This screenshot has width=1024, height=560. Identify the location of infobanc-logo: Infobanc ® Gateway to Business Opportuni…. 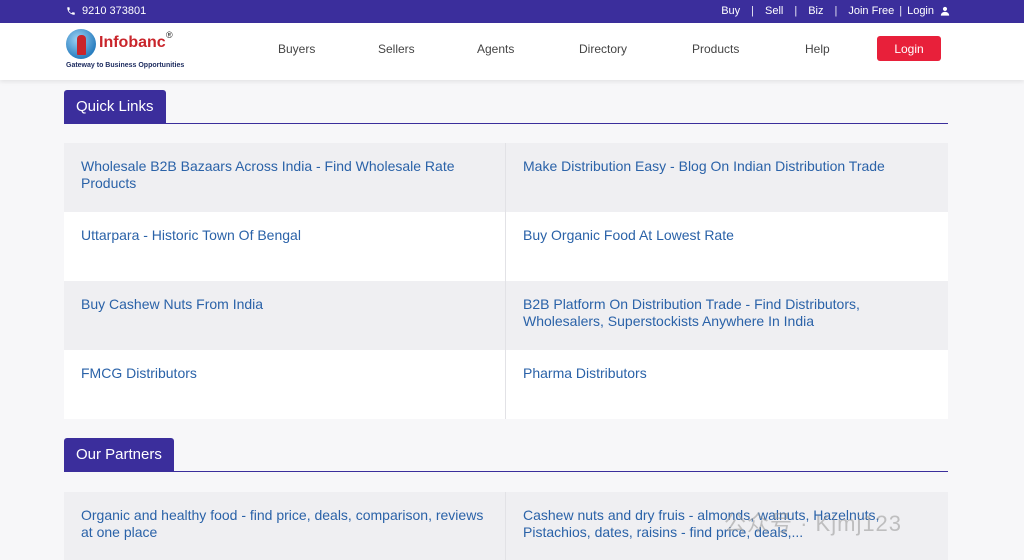
(124, 50).